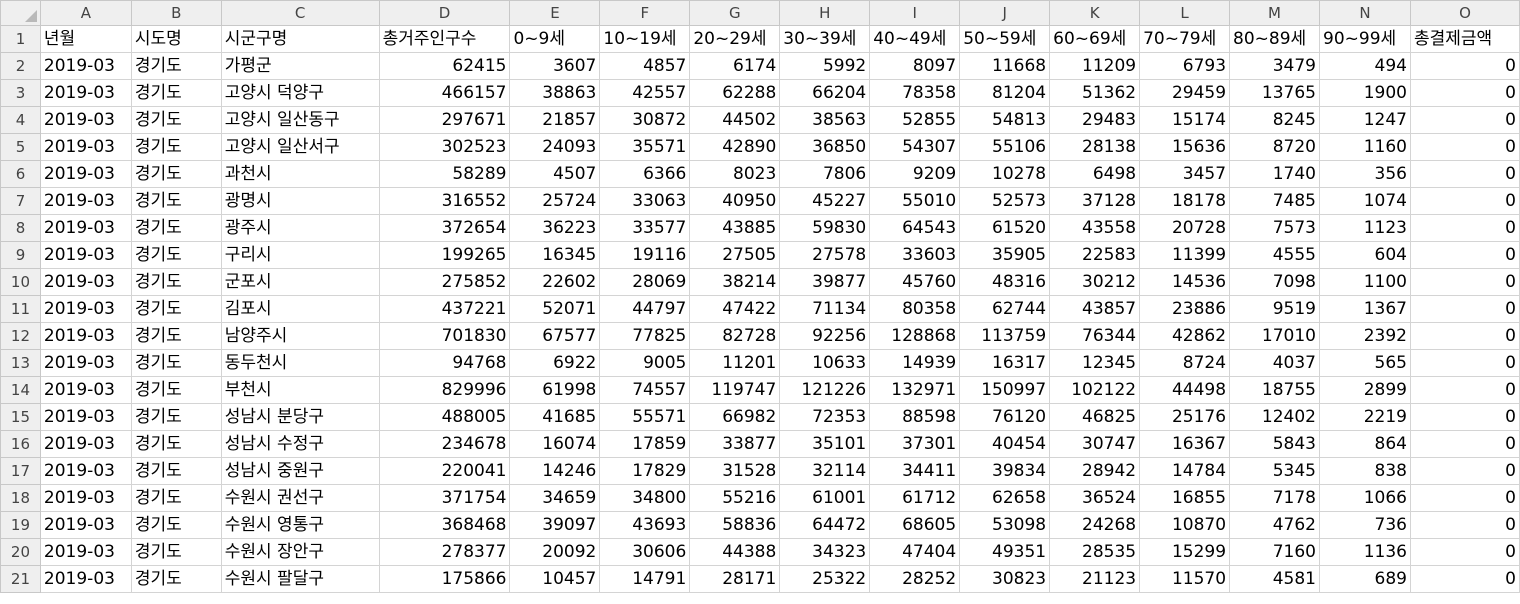 The width and height of the screenshot is (1520, 604). What do you see at coordinates (645, 417) in the screenshot?
I see `cell: 55571` at bounding box center [645, 417].